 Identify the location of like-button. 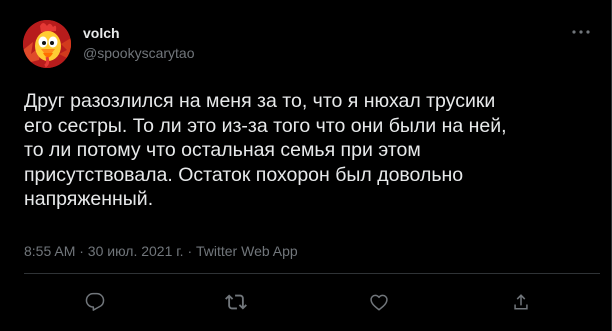
(379, 302).